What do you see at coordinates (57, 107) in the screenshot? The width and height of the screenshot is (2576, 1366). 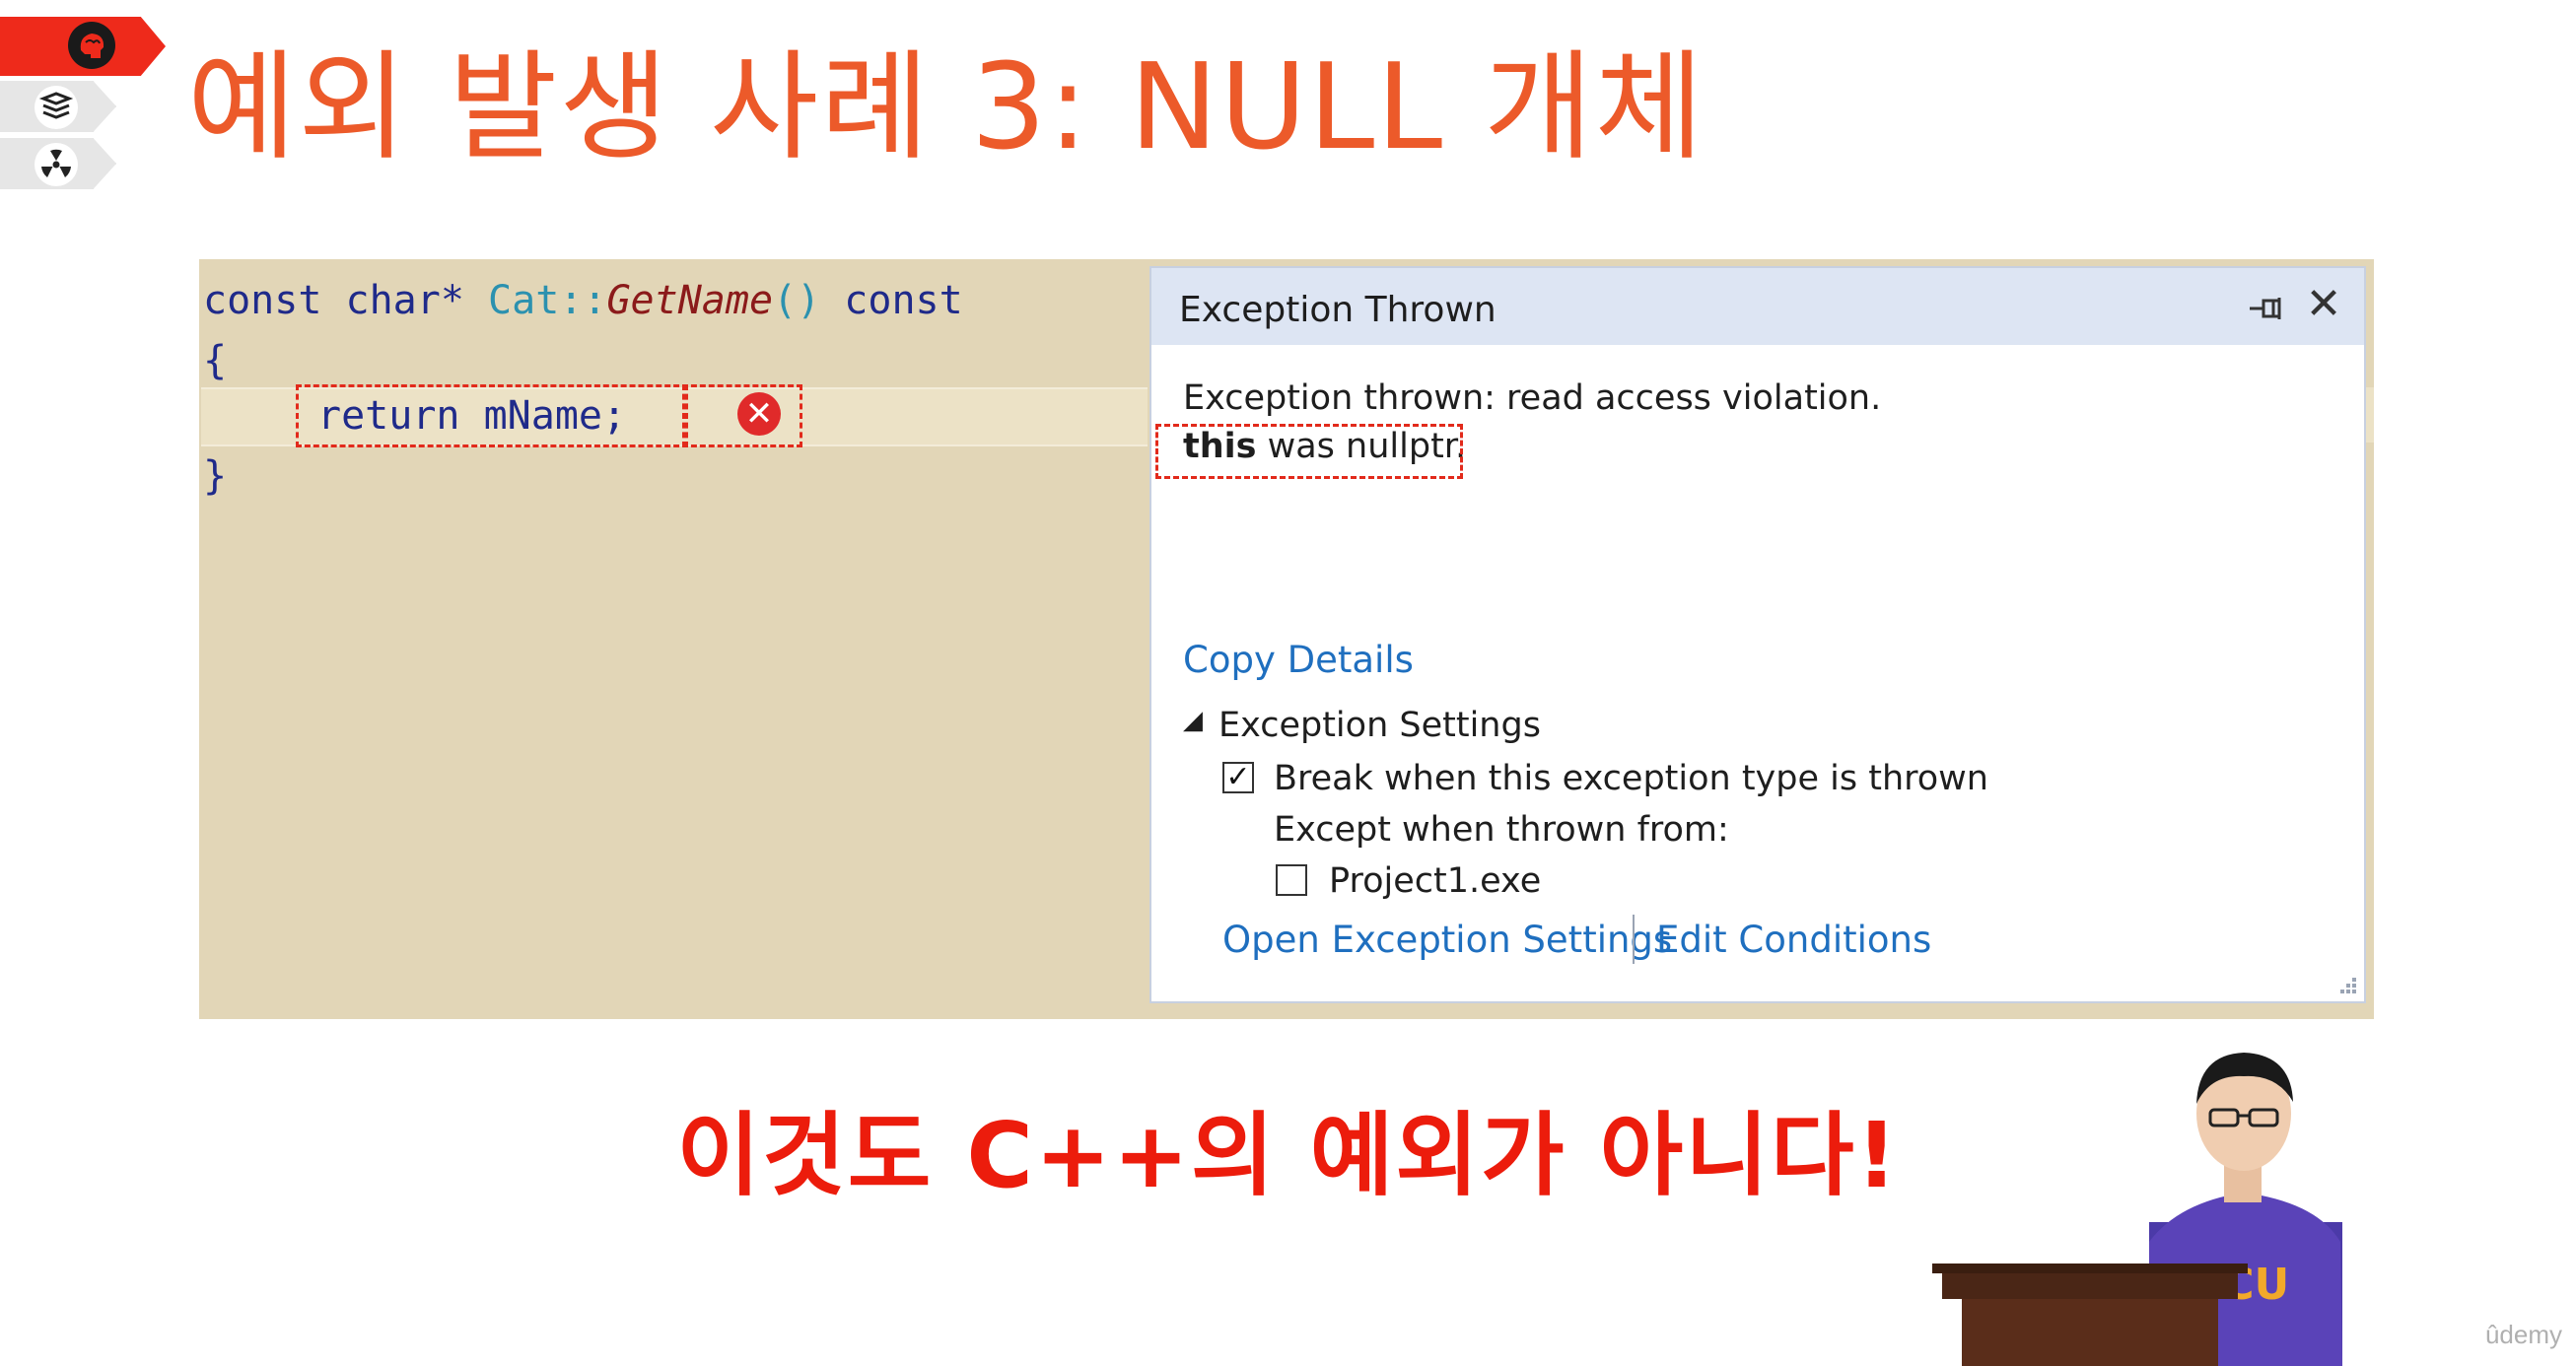 I see `books-icon` at bounding box center [57, 107].